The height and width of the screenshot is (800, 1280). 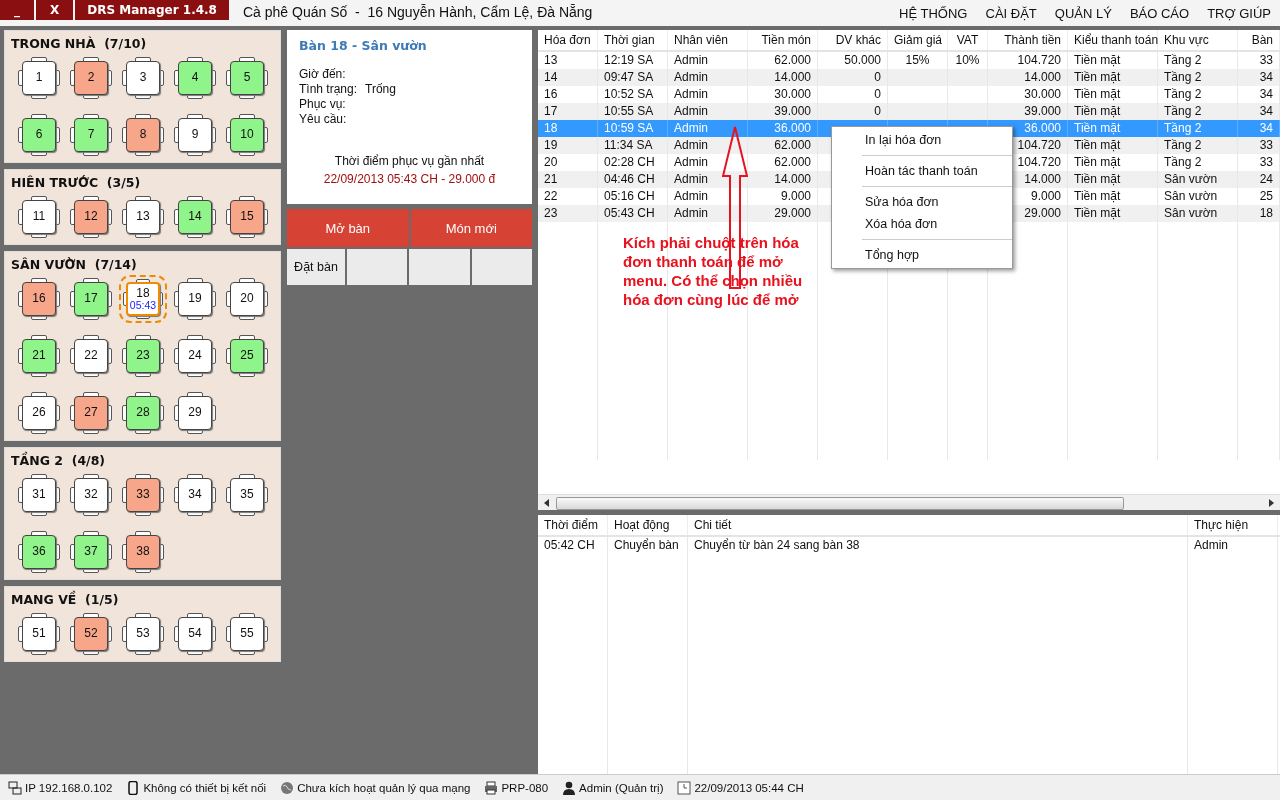 I want to click on menu-item: HỆ THỐNG, so click(x=933, y=13).